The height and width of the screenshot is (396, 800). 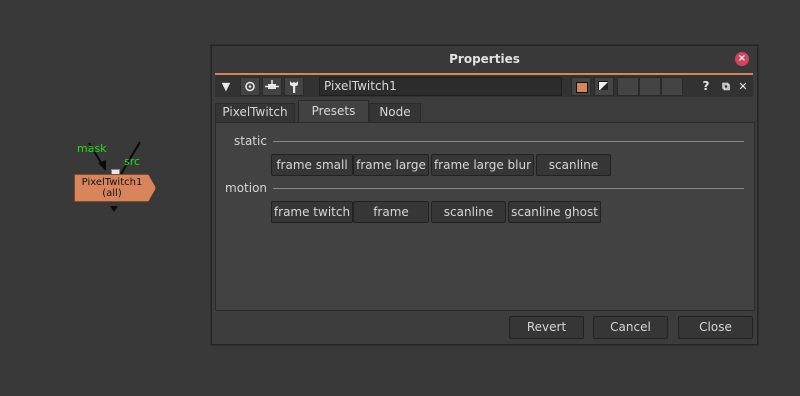 What do you see at coordinates (508, 141) in the screenshot?
I see `static-divider` at bounding box center [508, 141].